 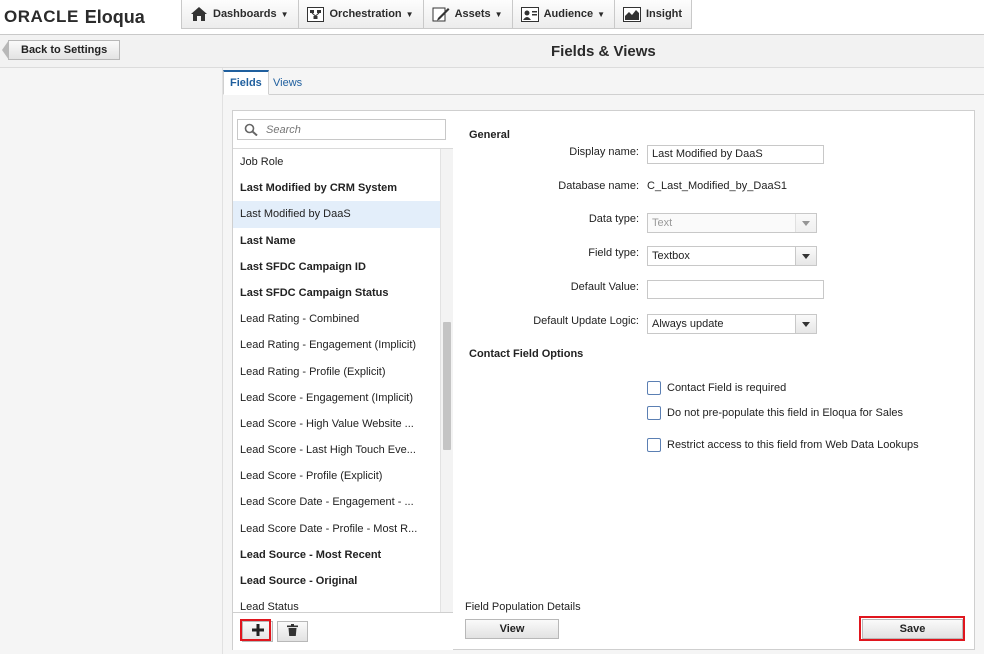 I want to click on field-type-label: Field type:, so click(x=613, y=253).